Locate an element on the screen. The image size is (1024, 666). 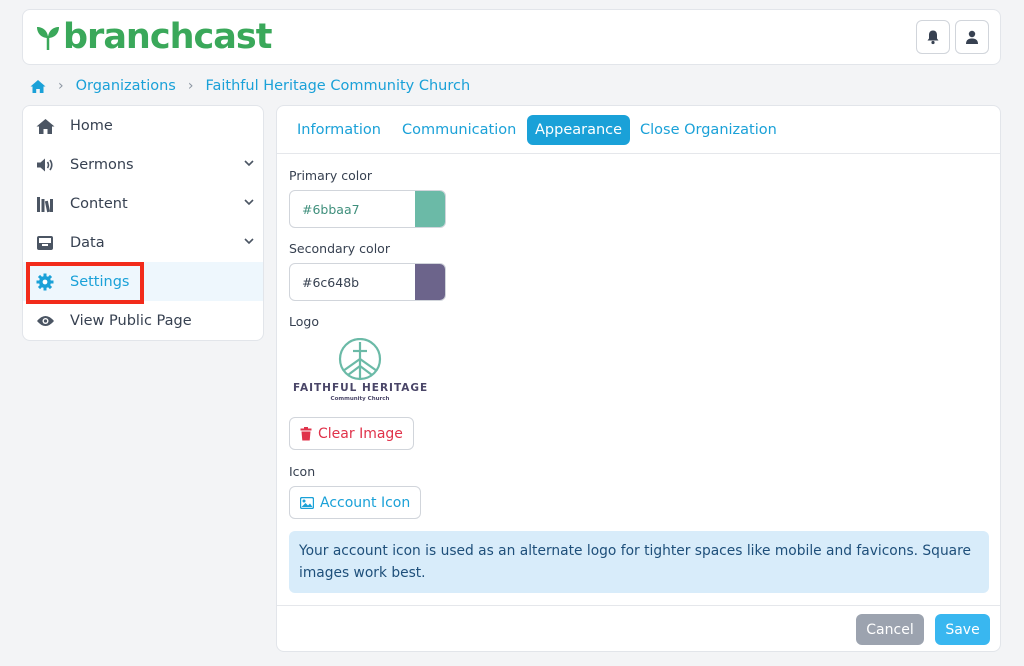
library-icon is located at coordinates (45, 204).